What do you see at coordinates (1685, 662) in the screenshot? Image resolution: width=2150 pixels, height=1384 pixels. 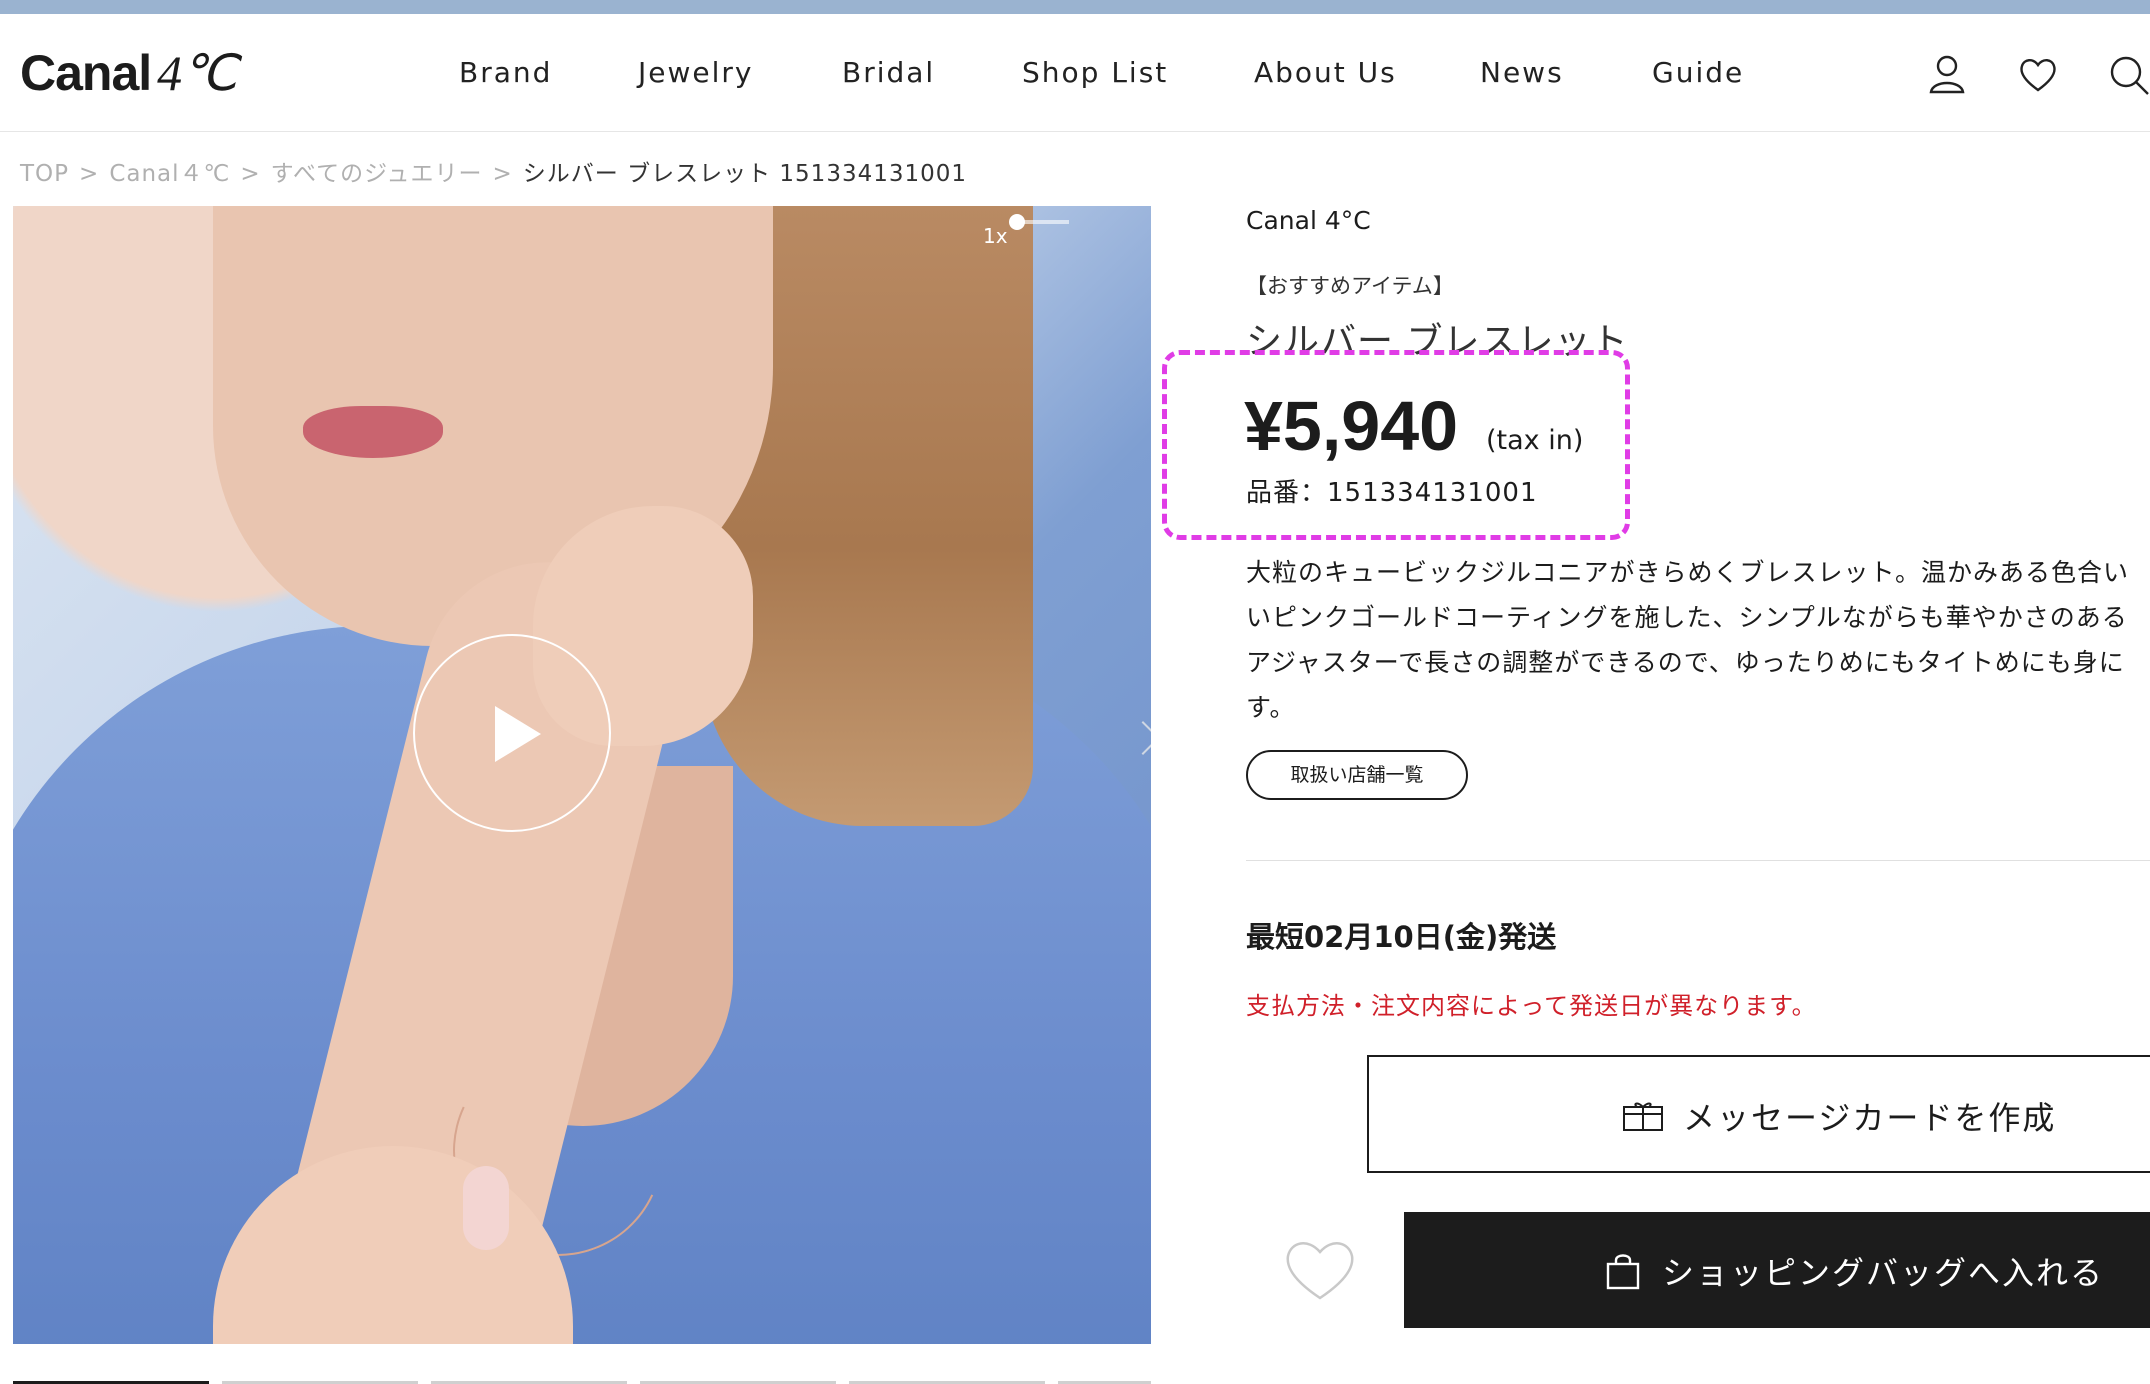 I see `description-line: アジャスターで長さの調整ができるので、ゆったりめにもタイトめにも身に` at bounding box center [1685, 662].